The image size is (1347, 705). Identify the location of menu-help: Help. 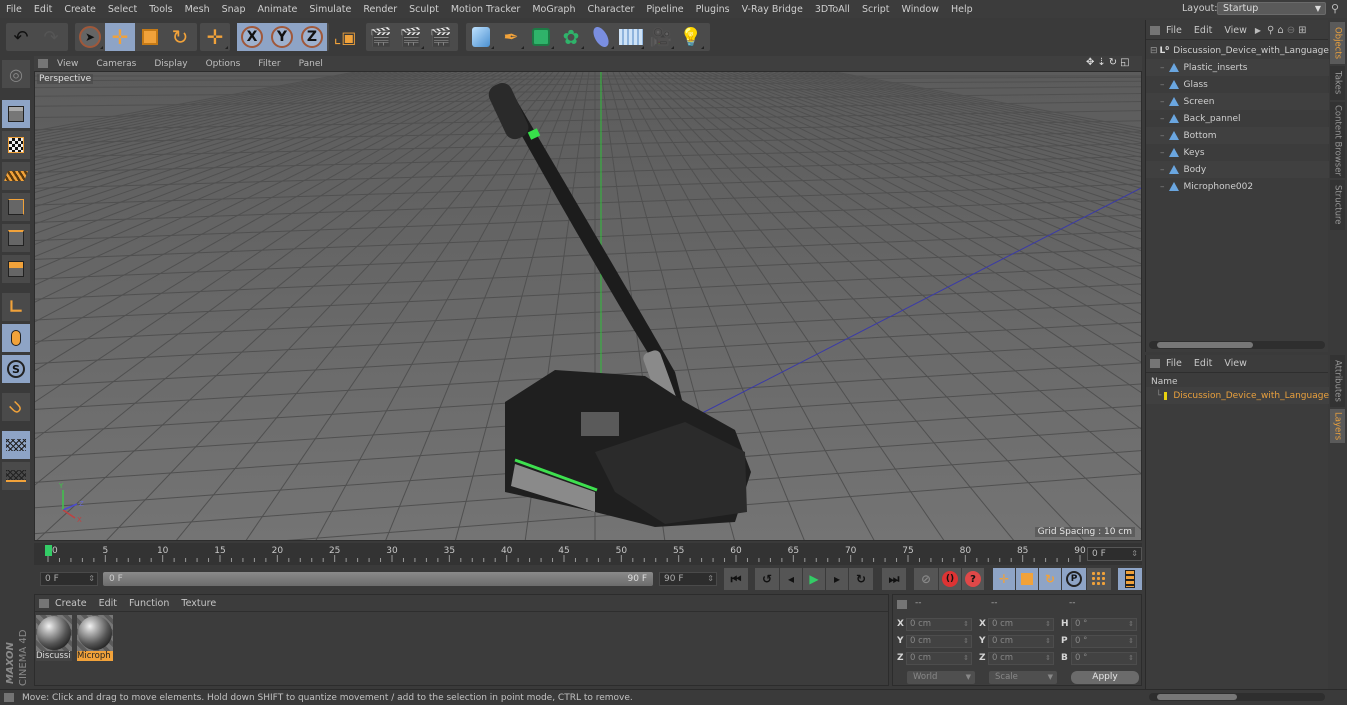
(962, 9).